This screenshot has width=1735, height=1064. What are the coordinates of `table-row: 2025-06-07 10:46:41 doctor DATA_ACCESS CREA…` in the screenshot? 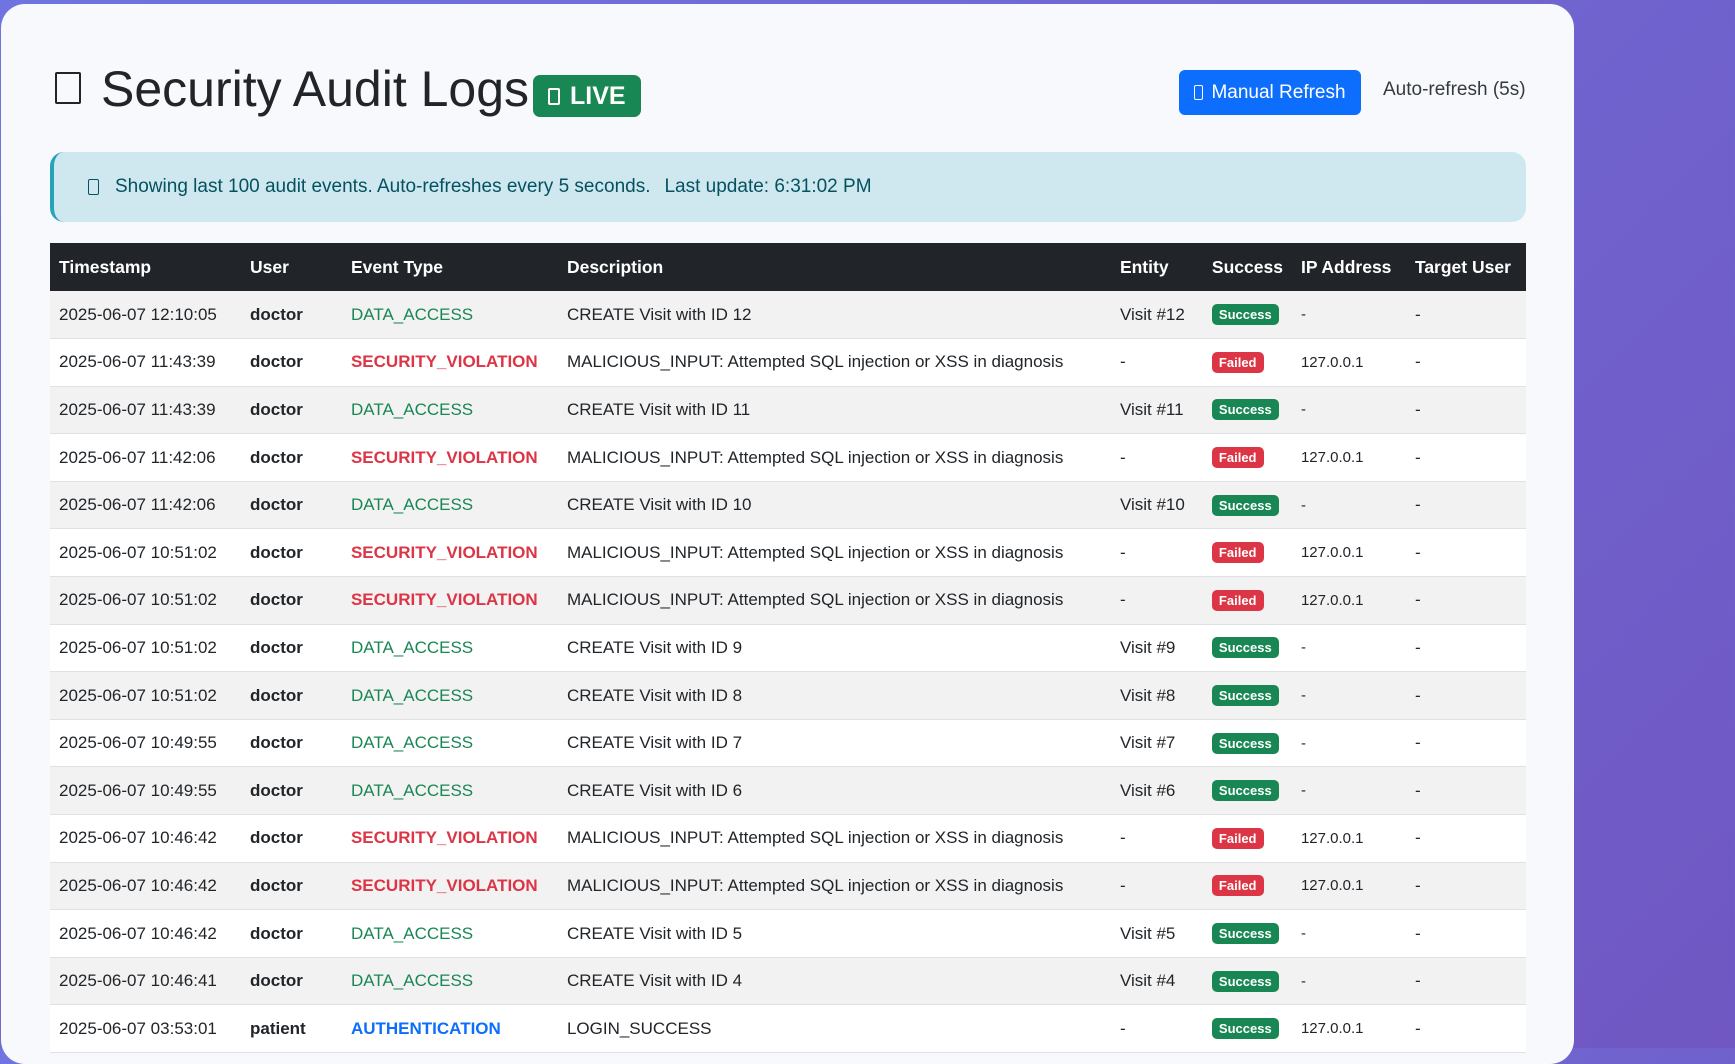 It's located at (788, 981).